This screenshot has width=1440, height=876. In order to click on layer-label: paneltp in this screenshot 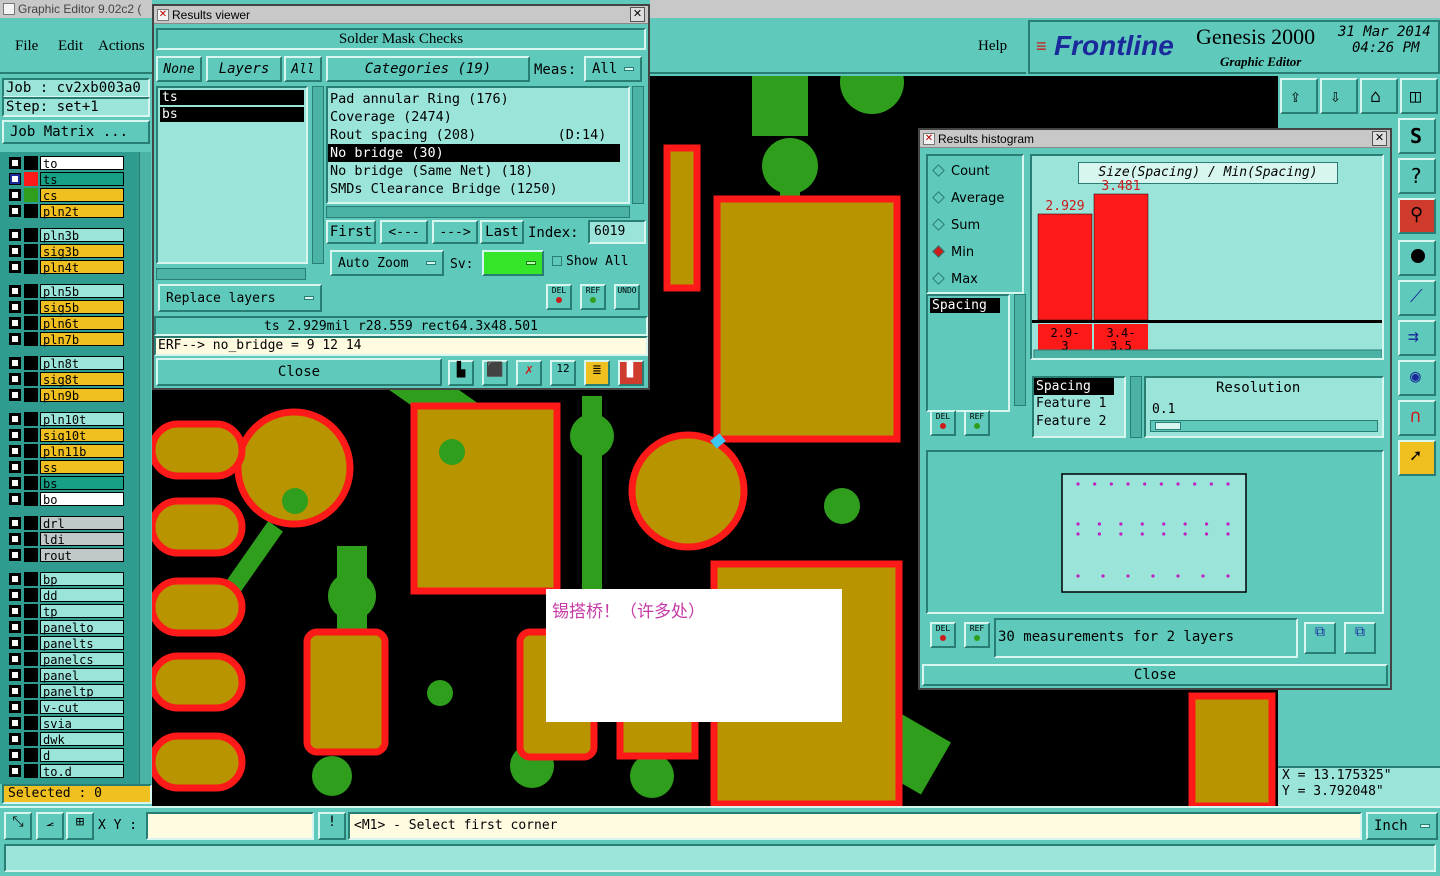, I will do `click(82, 691)`.